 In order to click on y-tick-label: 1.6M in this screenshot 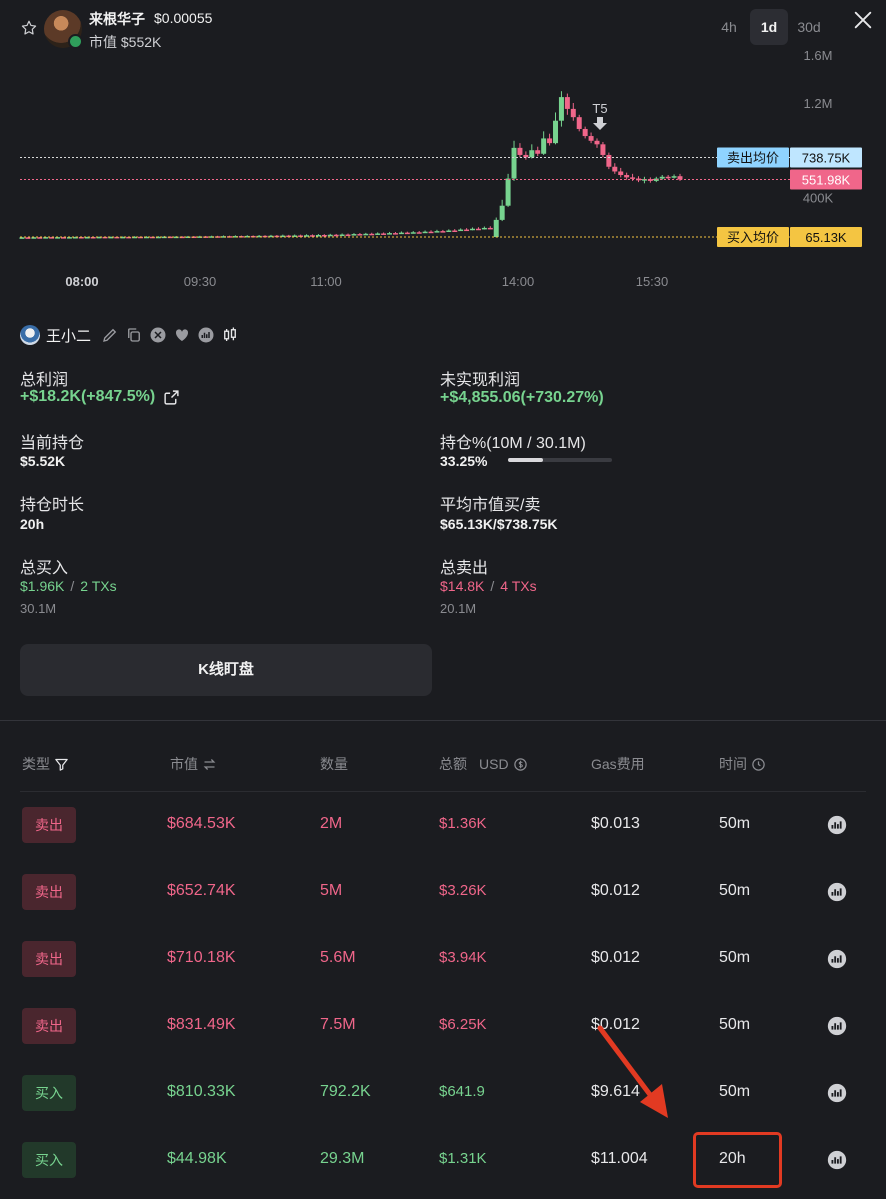, I will do `click(818, 55)`.